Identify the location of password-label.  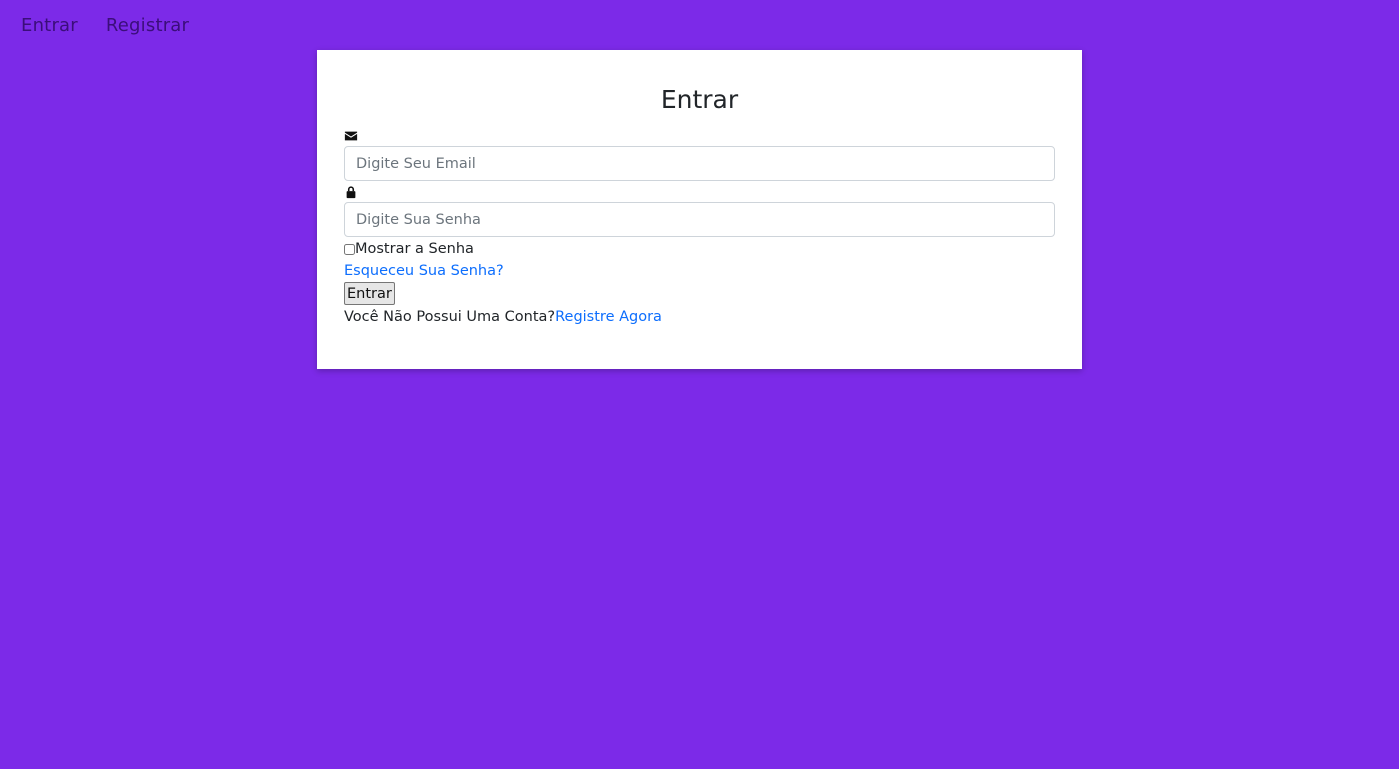
(699, 192).